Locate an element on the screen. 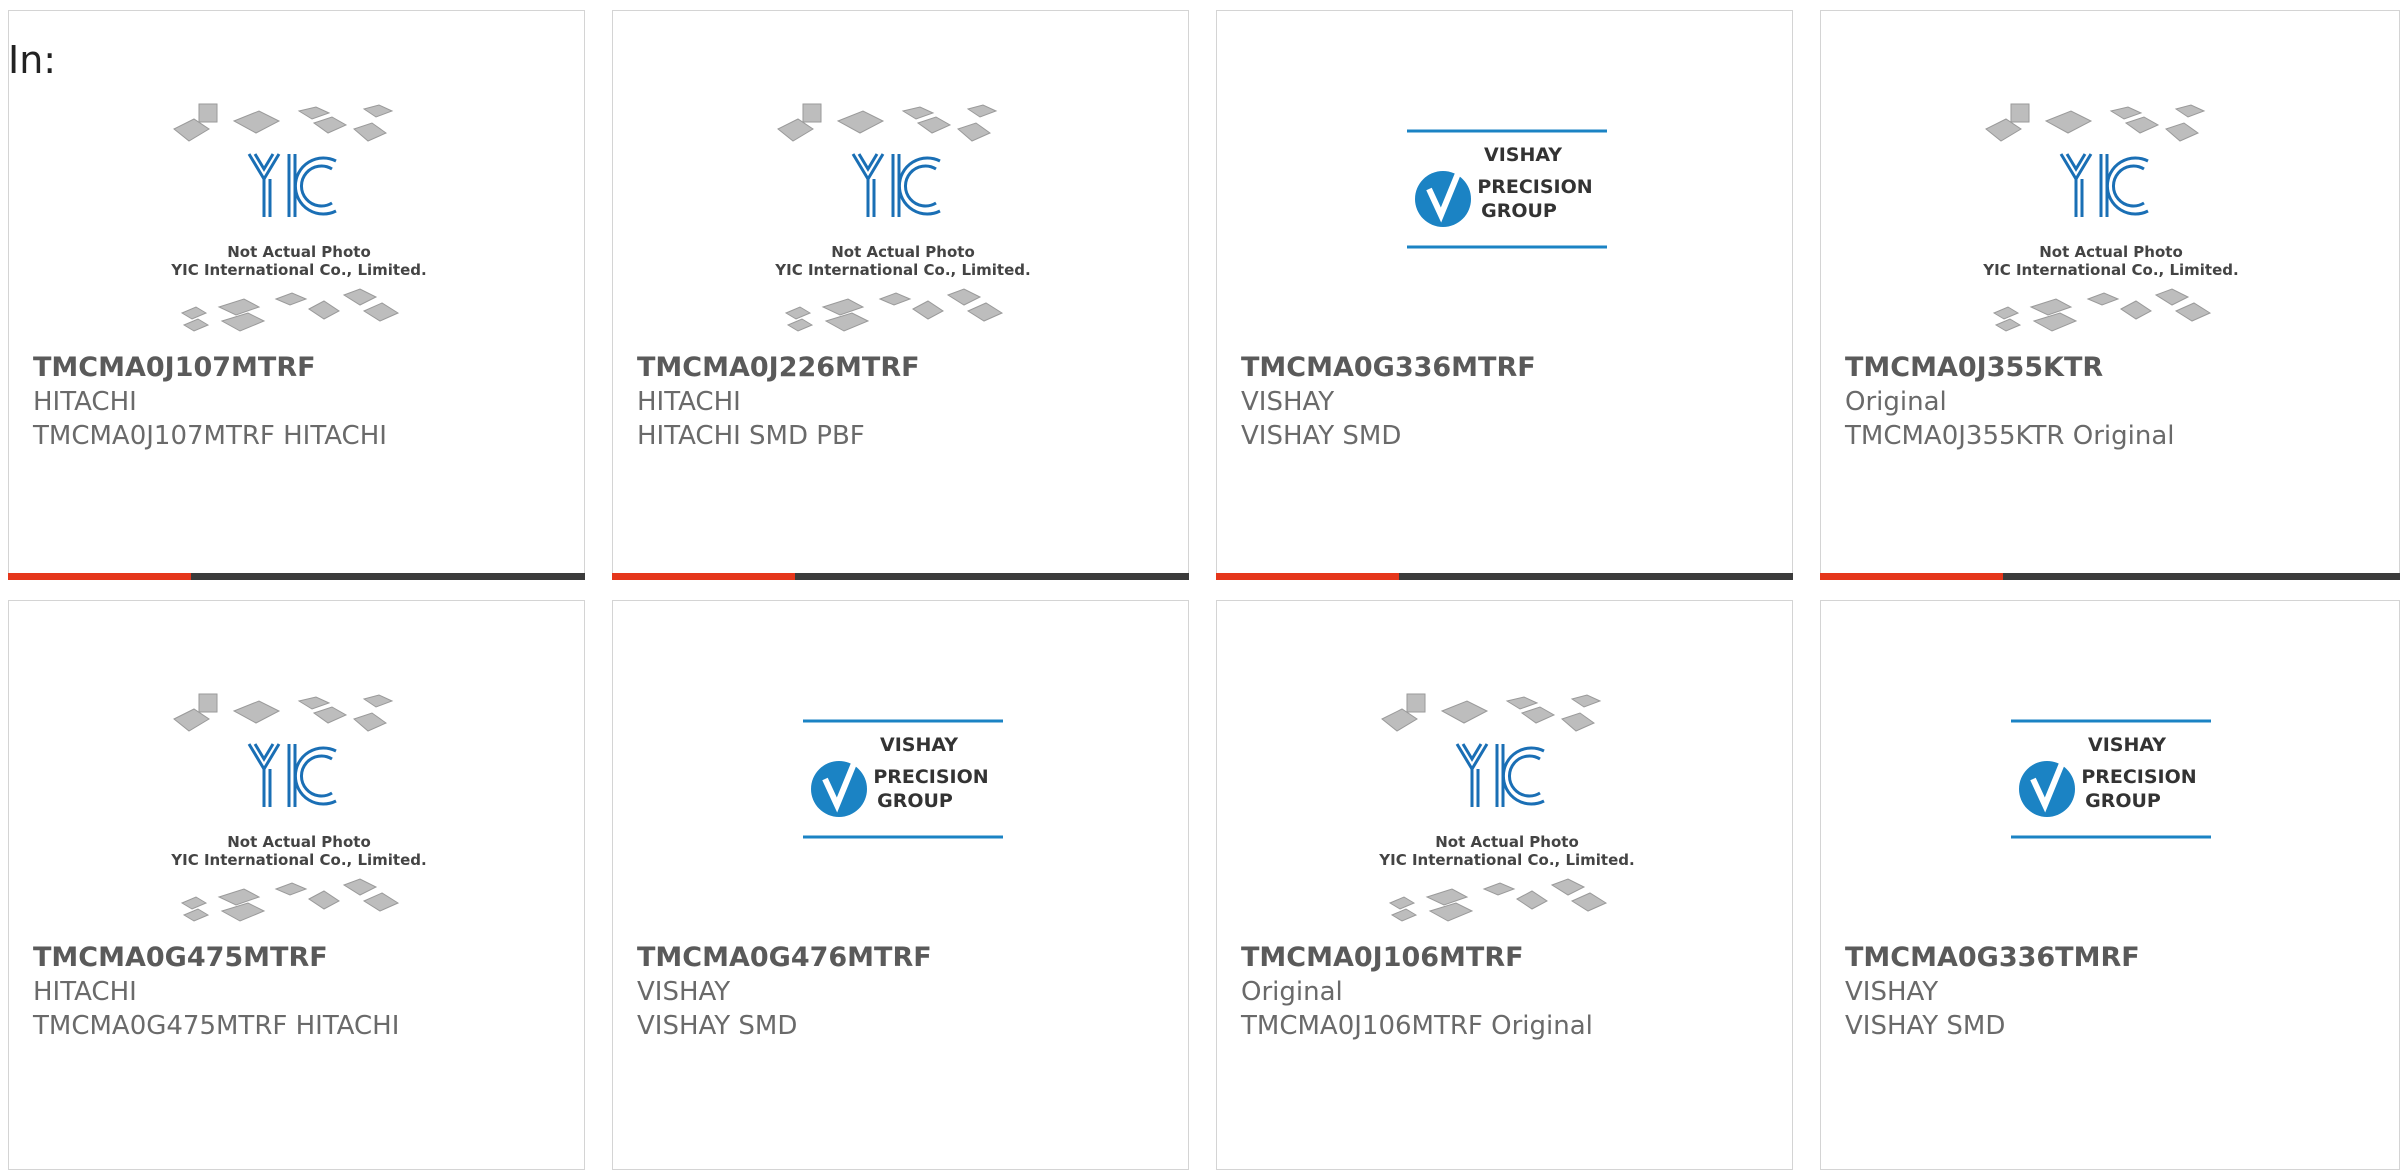 Image resolution: width=2400 pixels, height=1170 pixels. part-number: TMCMA0J107MTRF is located at coordinates (298, 368).